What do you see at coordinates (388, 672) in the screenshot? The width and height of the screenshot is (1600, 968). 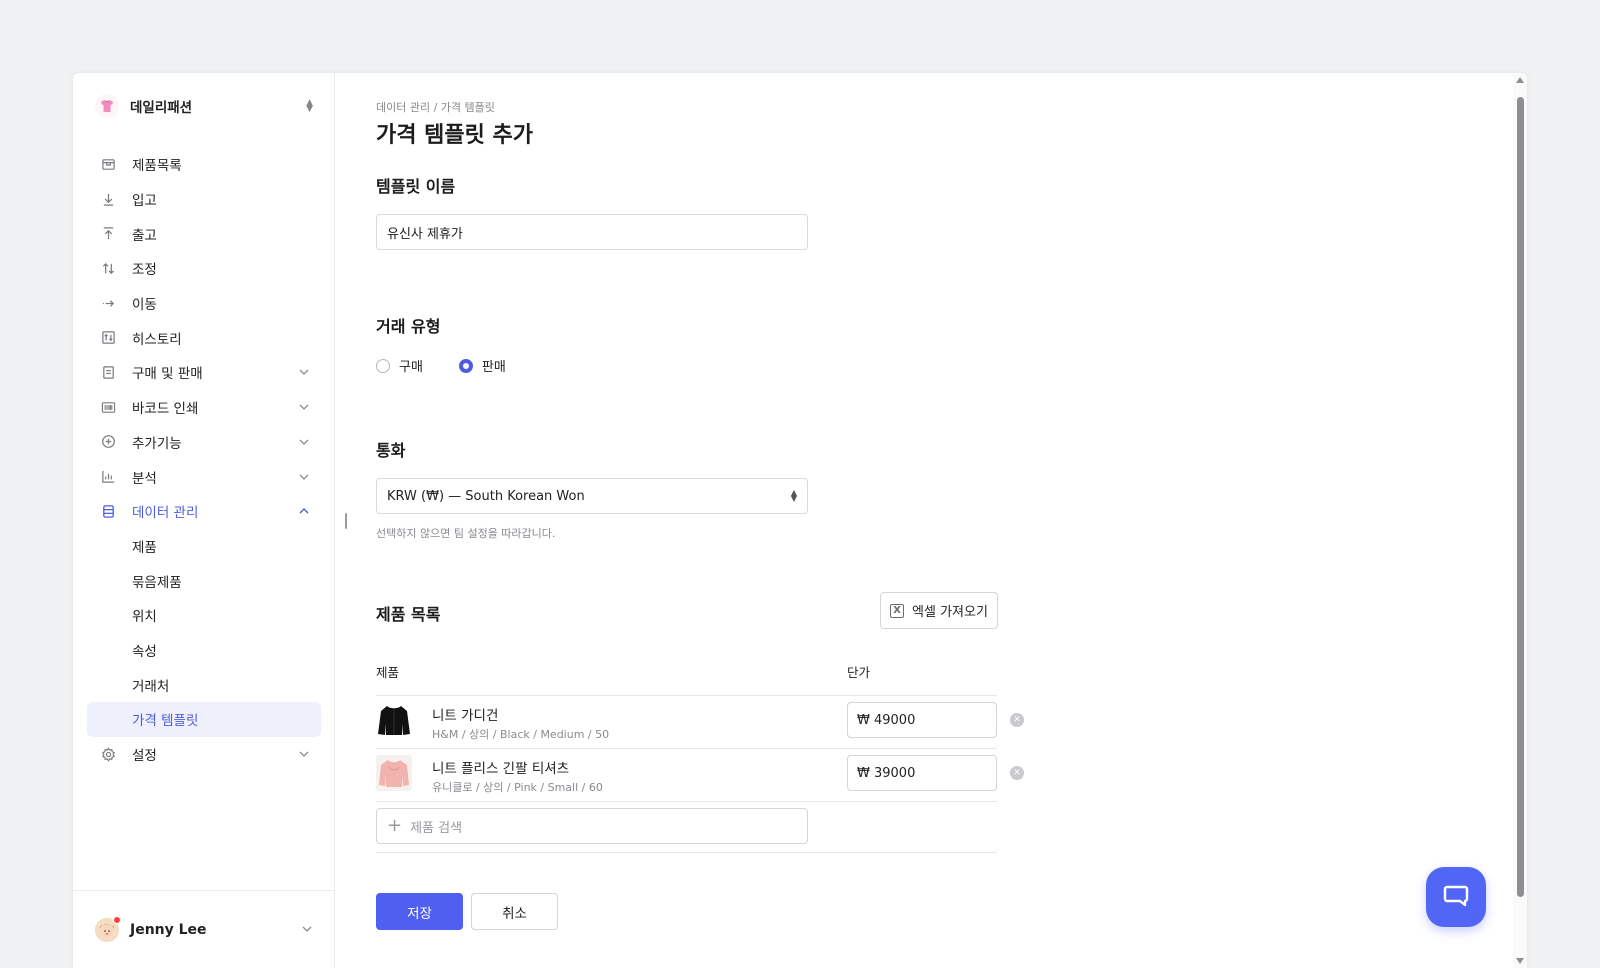 I see `column-header-product: 제품` at bounding box center [388, 672].